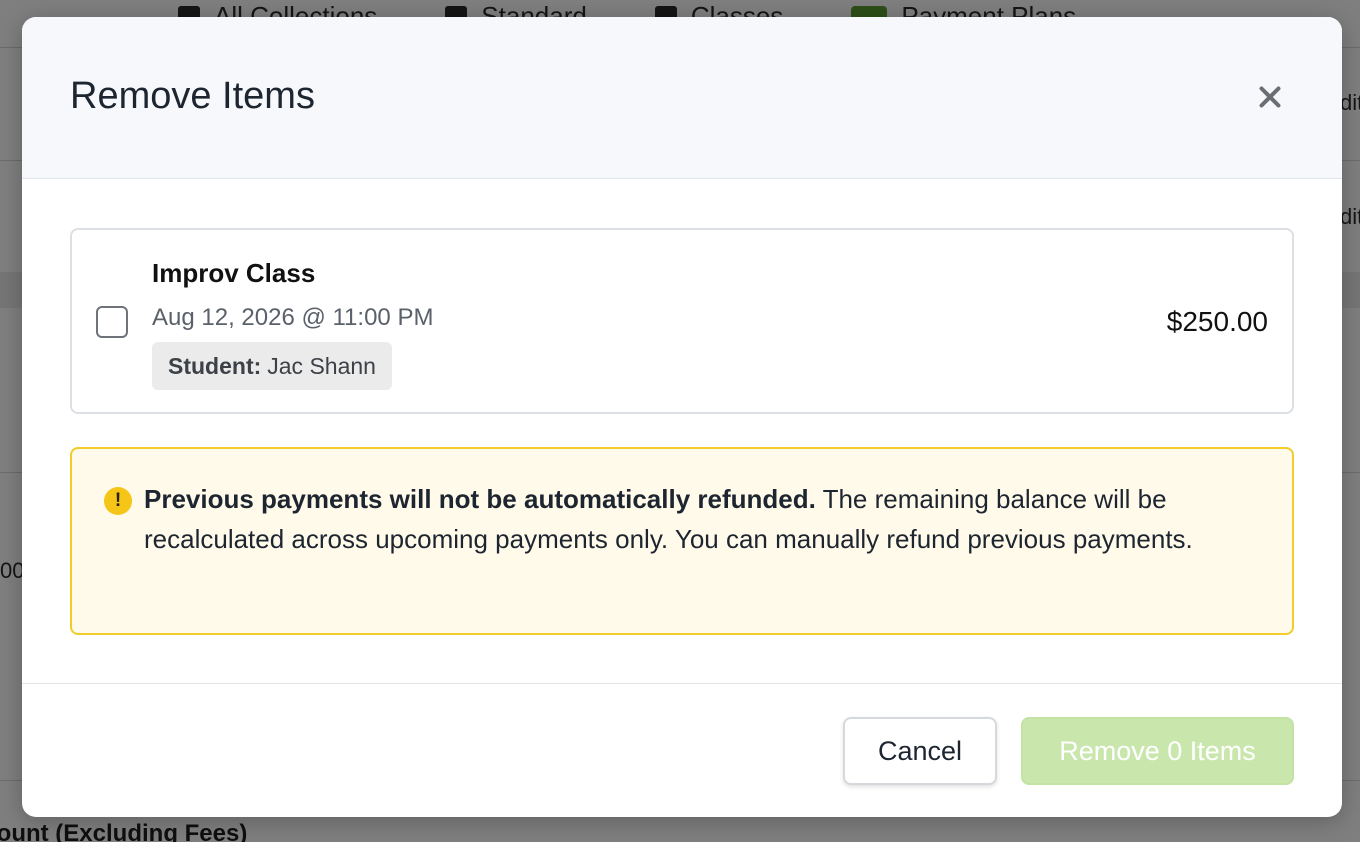 This screenshot has height=842, width=1360. Describe the element at coordinates (1270, 97) in the screenshot. I see `close-icon` at that location.